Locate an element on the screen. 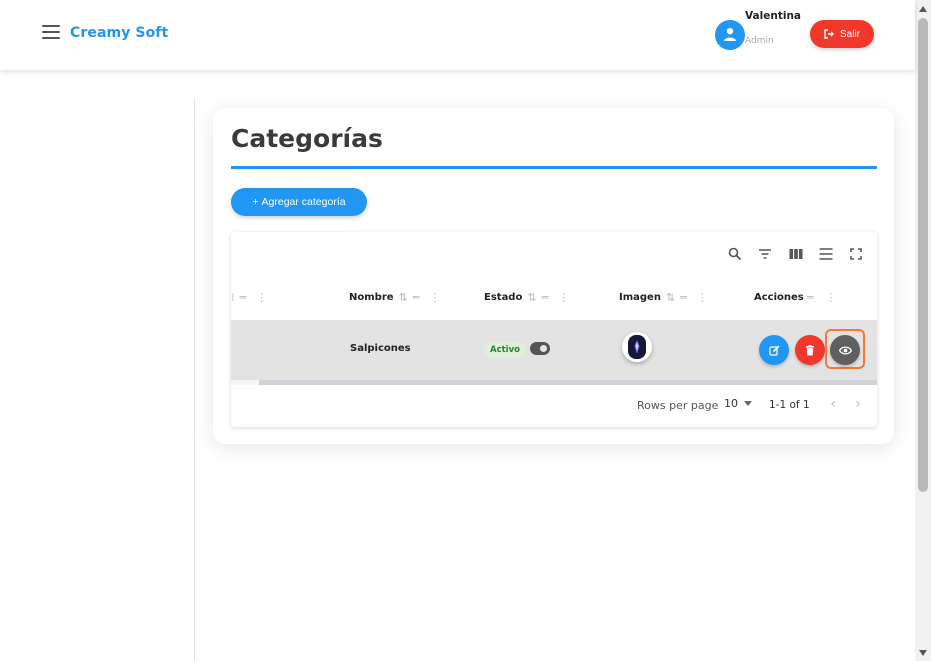  rows-per-page-value: 10 is located at coordinates (731, 403).